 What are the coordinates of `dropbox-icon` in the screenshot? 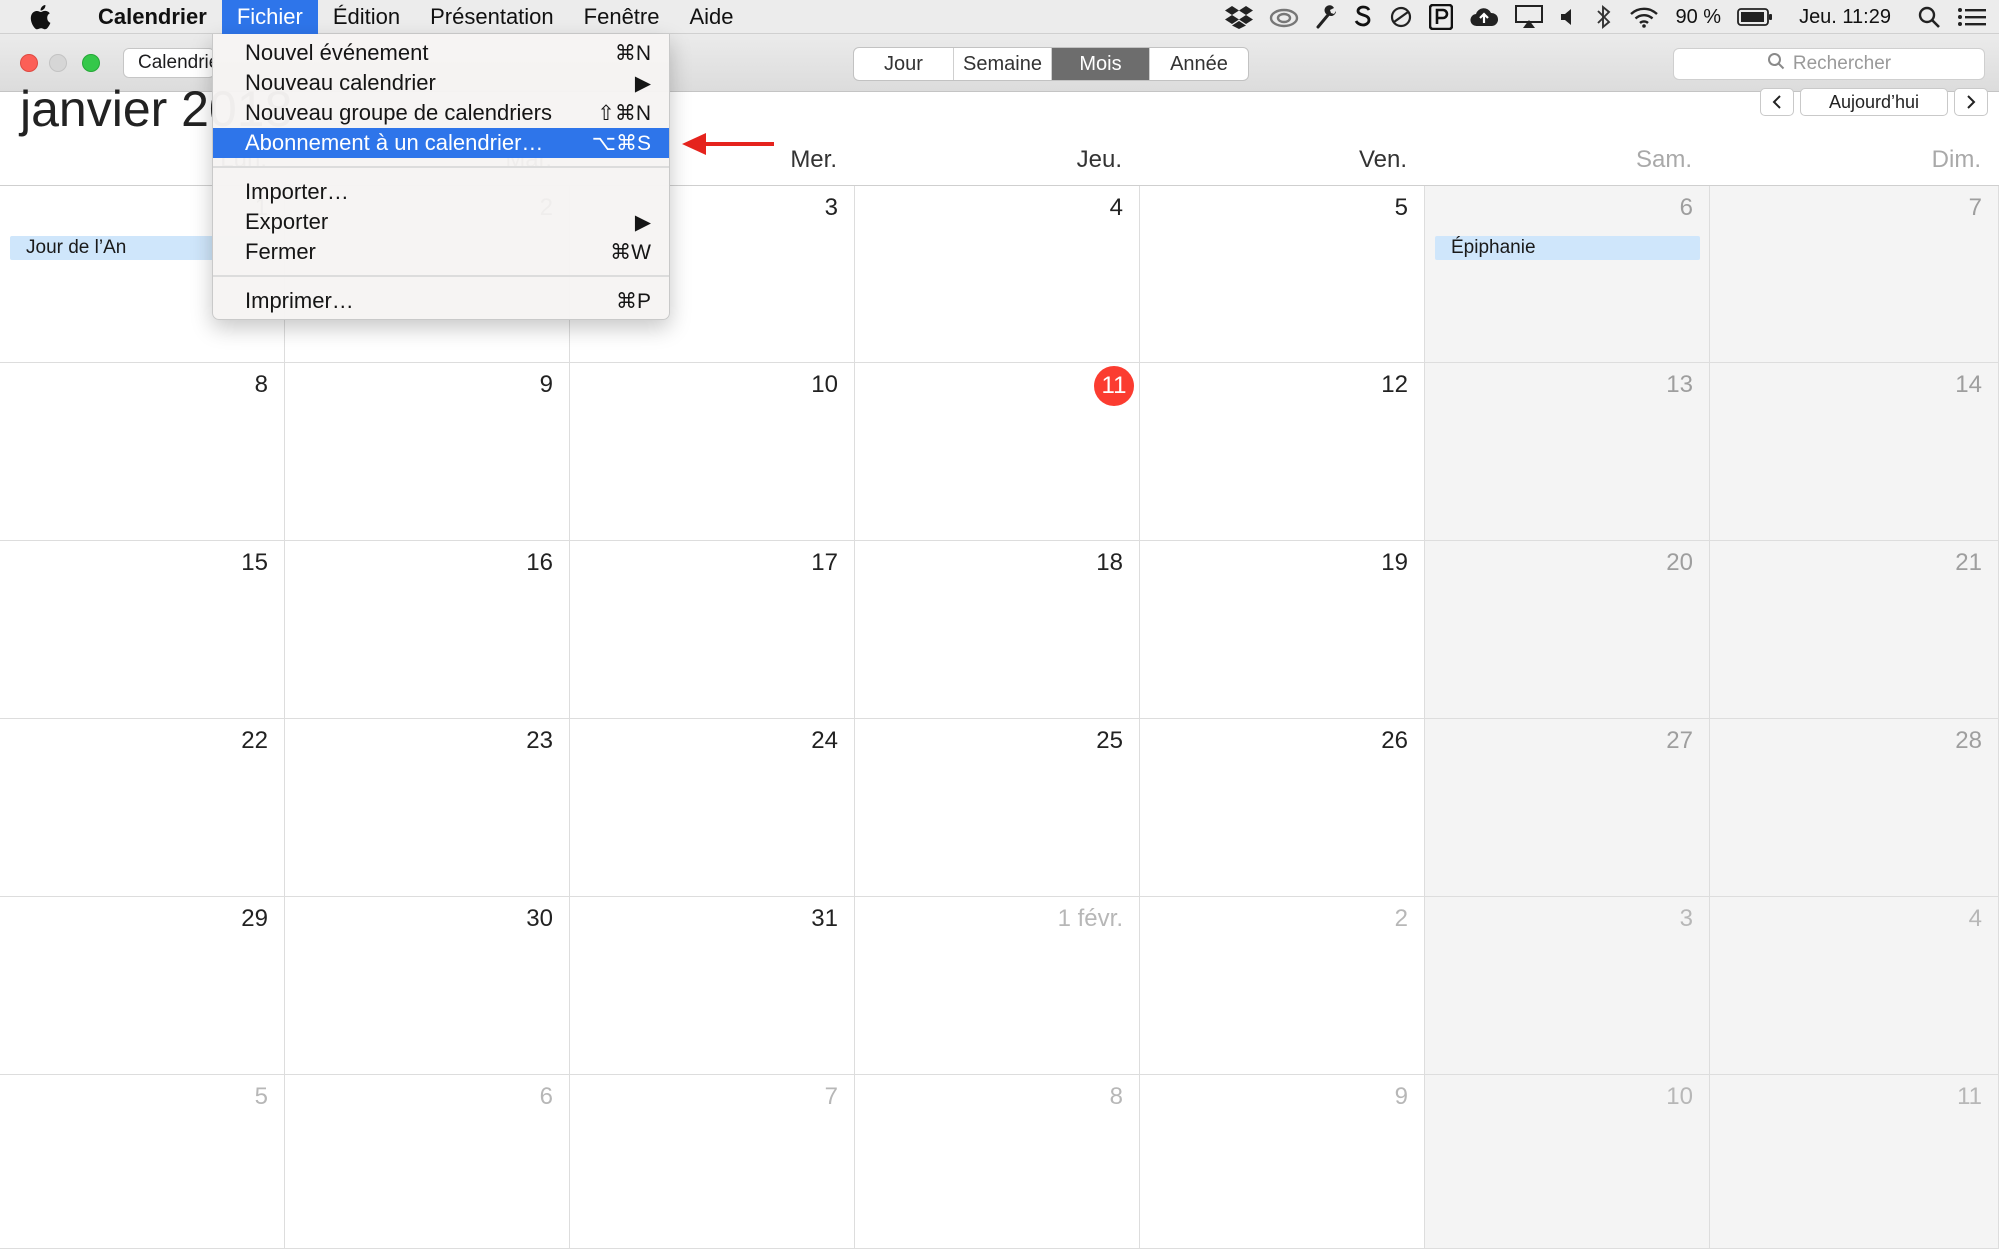 It's located at (1239, 17).